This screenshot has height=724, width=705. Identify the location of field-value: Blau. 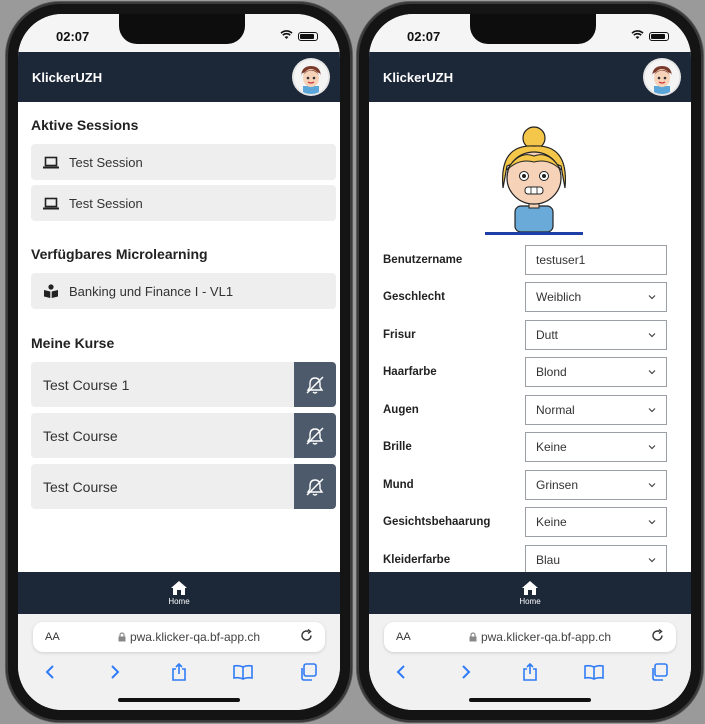
(548, 560).